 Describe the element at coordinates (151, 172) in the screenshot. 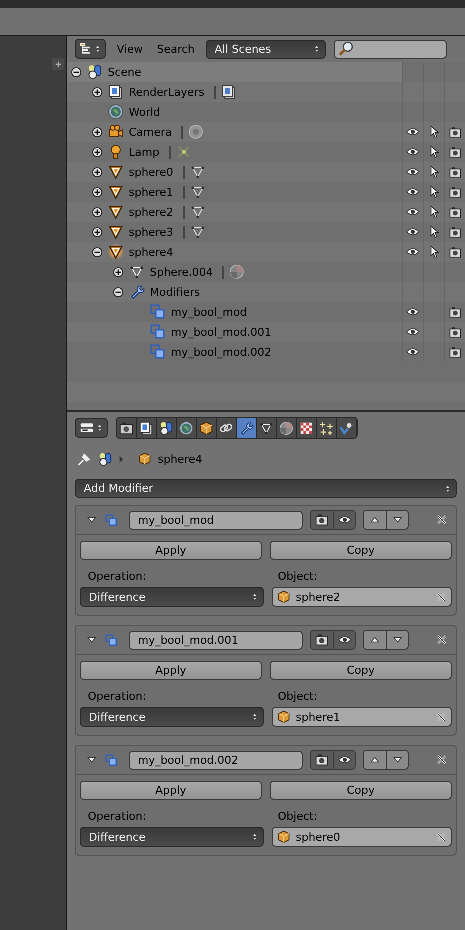

I see `tree-item: sphere0` at that location.